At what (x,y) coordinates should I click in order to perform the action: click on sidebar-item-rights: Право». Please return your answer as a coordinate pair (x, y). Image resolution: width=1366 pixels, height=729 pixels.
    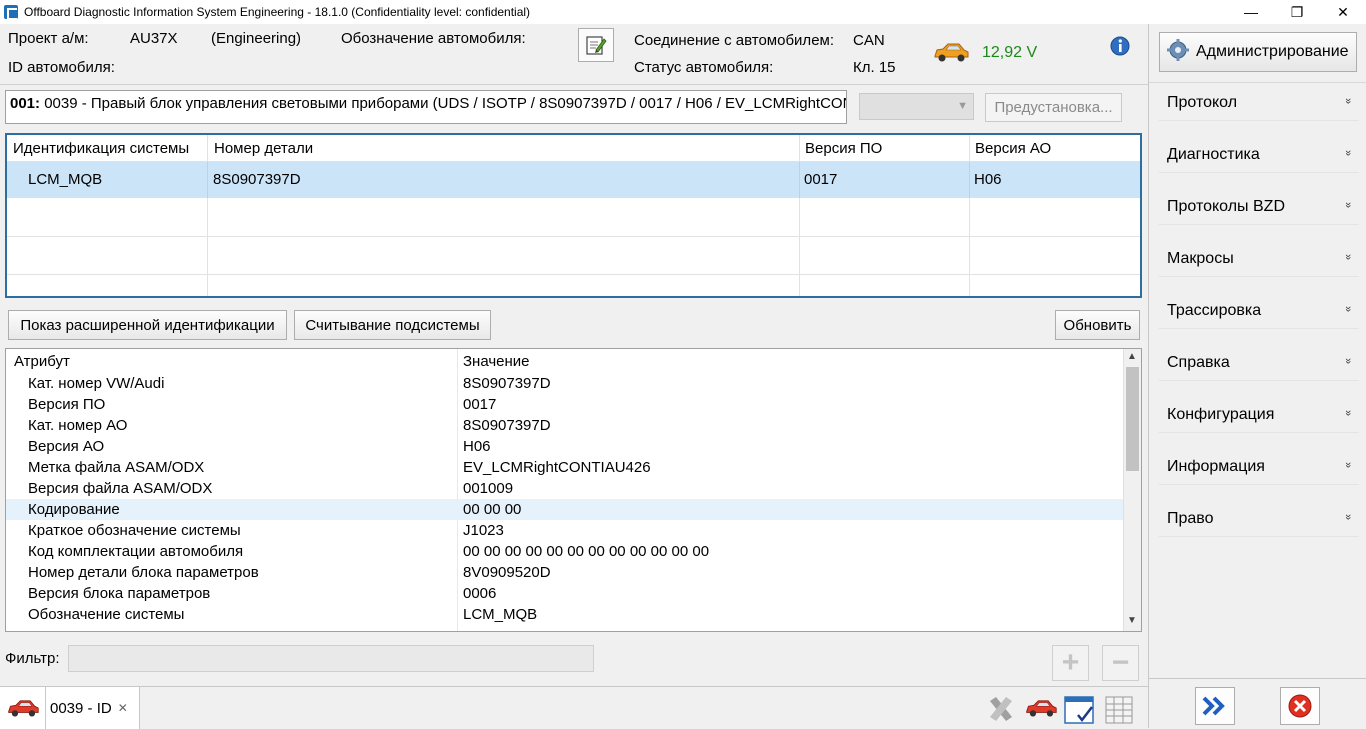
    Looking at the image, I should click on (1259, 519).